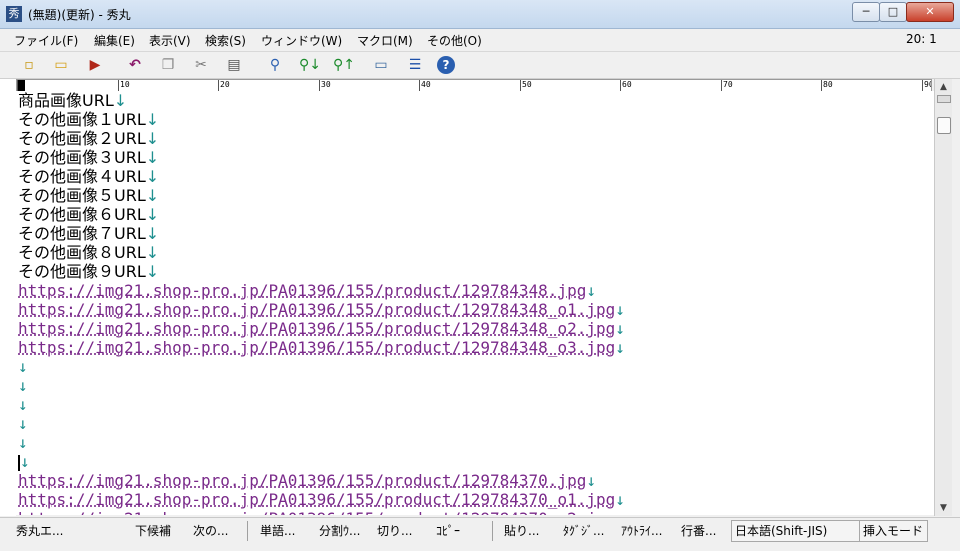  What do you see at coordinates (454, 40) in the screenshot?
I see `menu-other: その他(O)` at bounding box center [454, 40].